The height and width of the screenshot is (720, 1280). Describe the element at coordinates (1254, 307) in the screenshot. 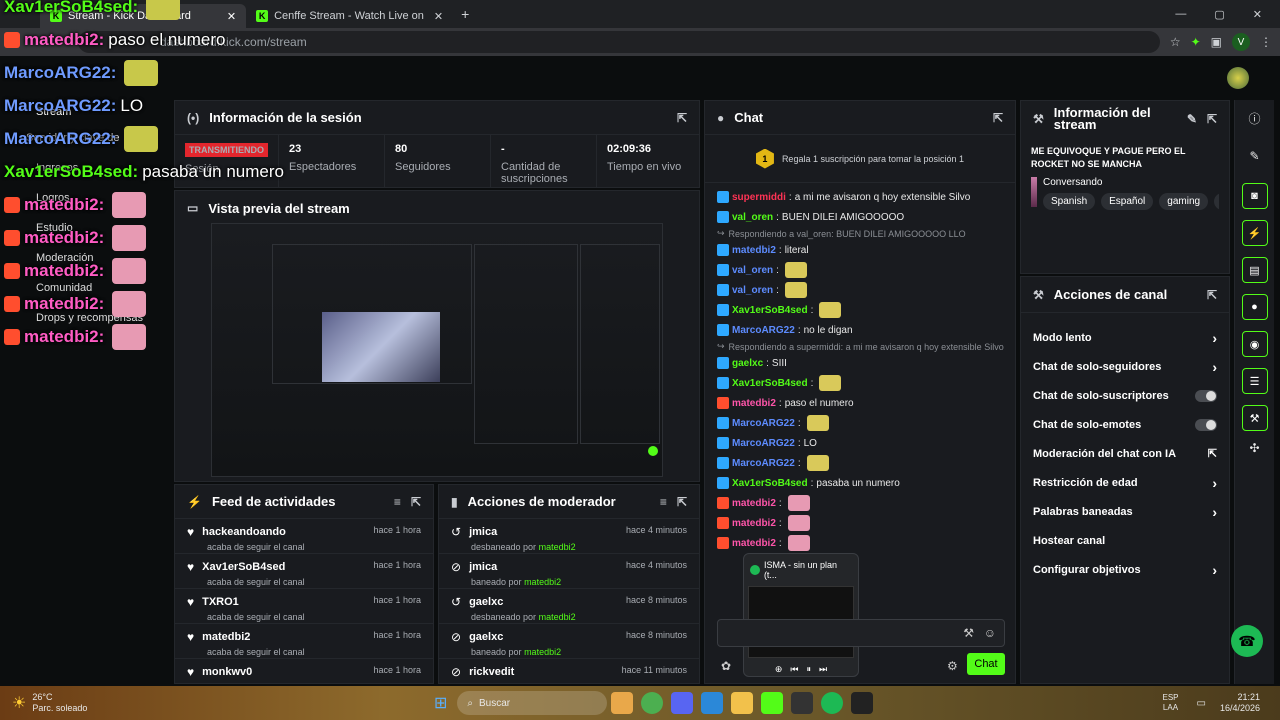

I see `chat-icon: ●` at that location.